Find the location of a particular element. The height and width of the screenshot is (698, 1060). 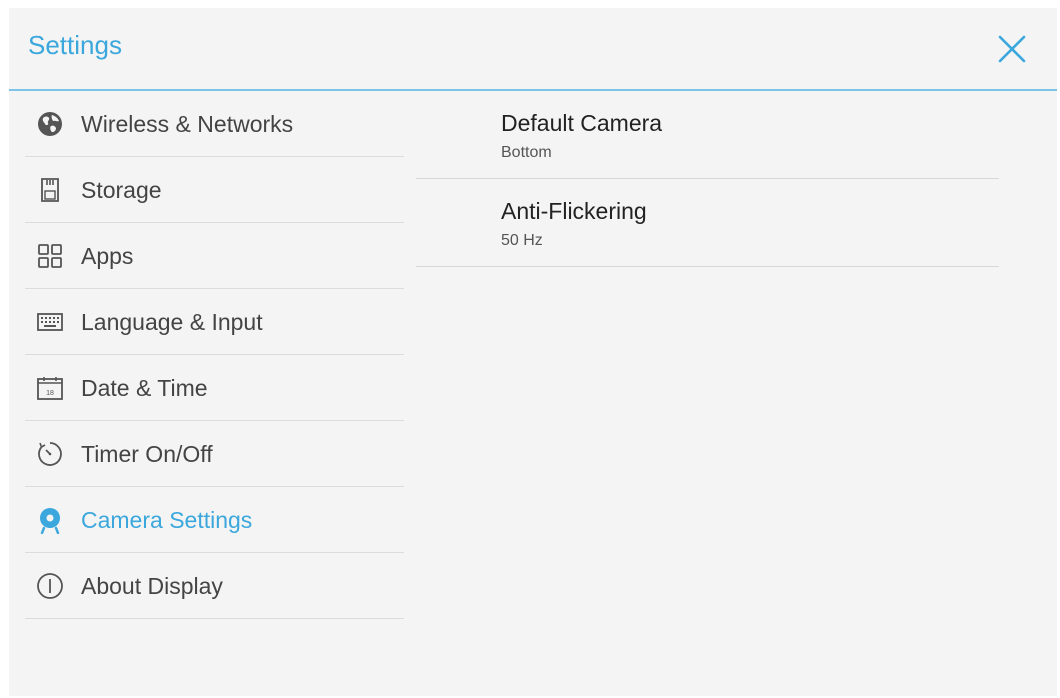

close-button is located at coordinates (1012, 49).